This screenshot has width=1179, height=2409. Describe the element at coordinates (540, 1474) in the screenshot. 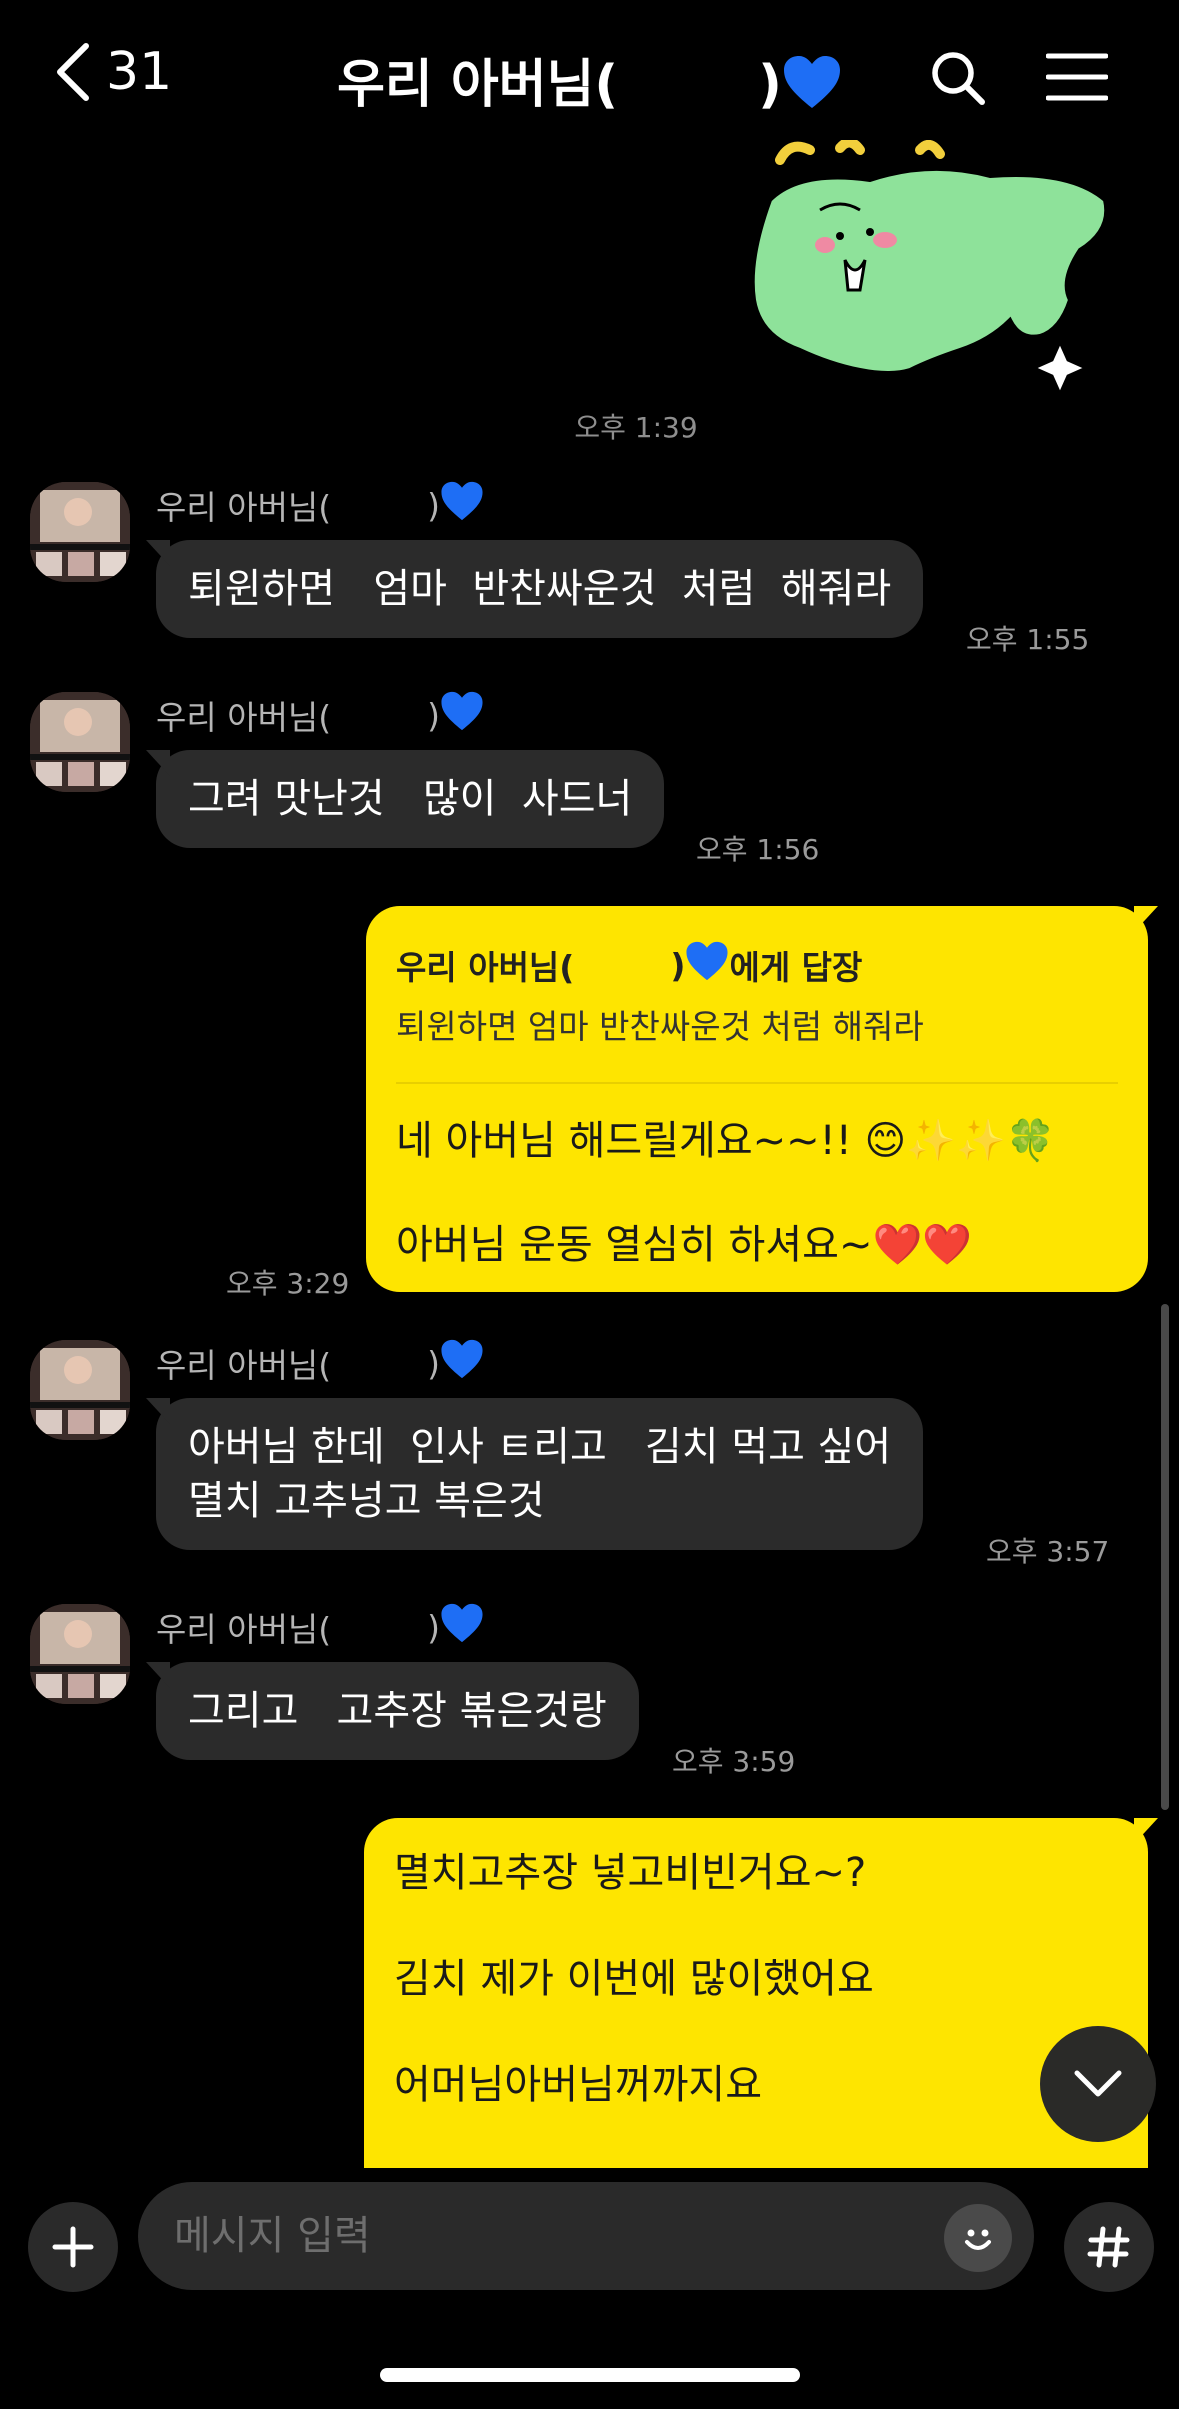

I see `message-bubble: 아버님 한데 인사 ㅌ리고 김치 먹고 싶어 멸치 고추넝고 복은것` at that location.